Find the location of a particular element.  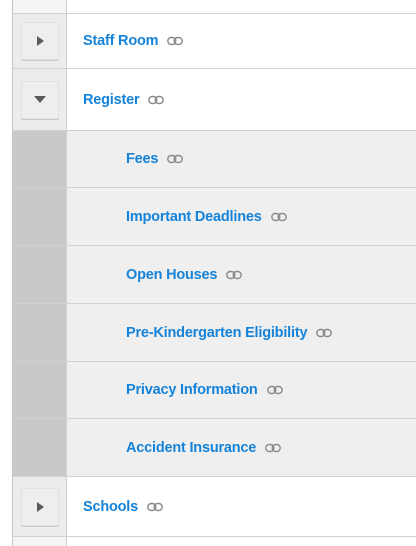

tree-cell: Accident Insurance is located at coordinates (241, 447).